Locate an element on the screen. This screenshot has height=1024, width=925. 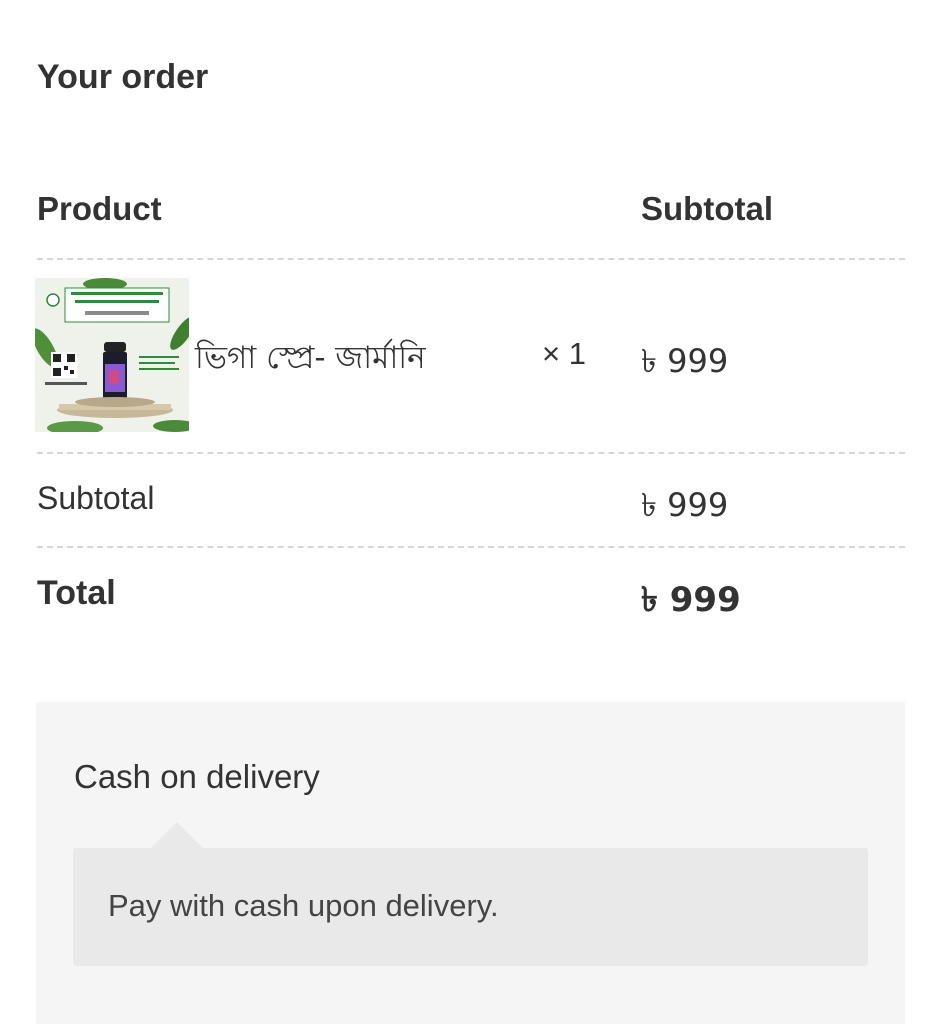
order-total-value: ৳ 999 is located at coordinates (691, 600).